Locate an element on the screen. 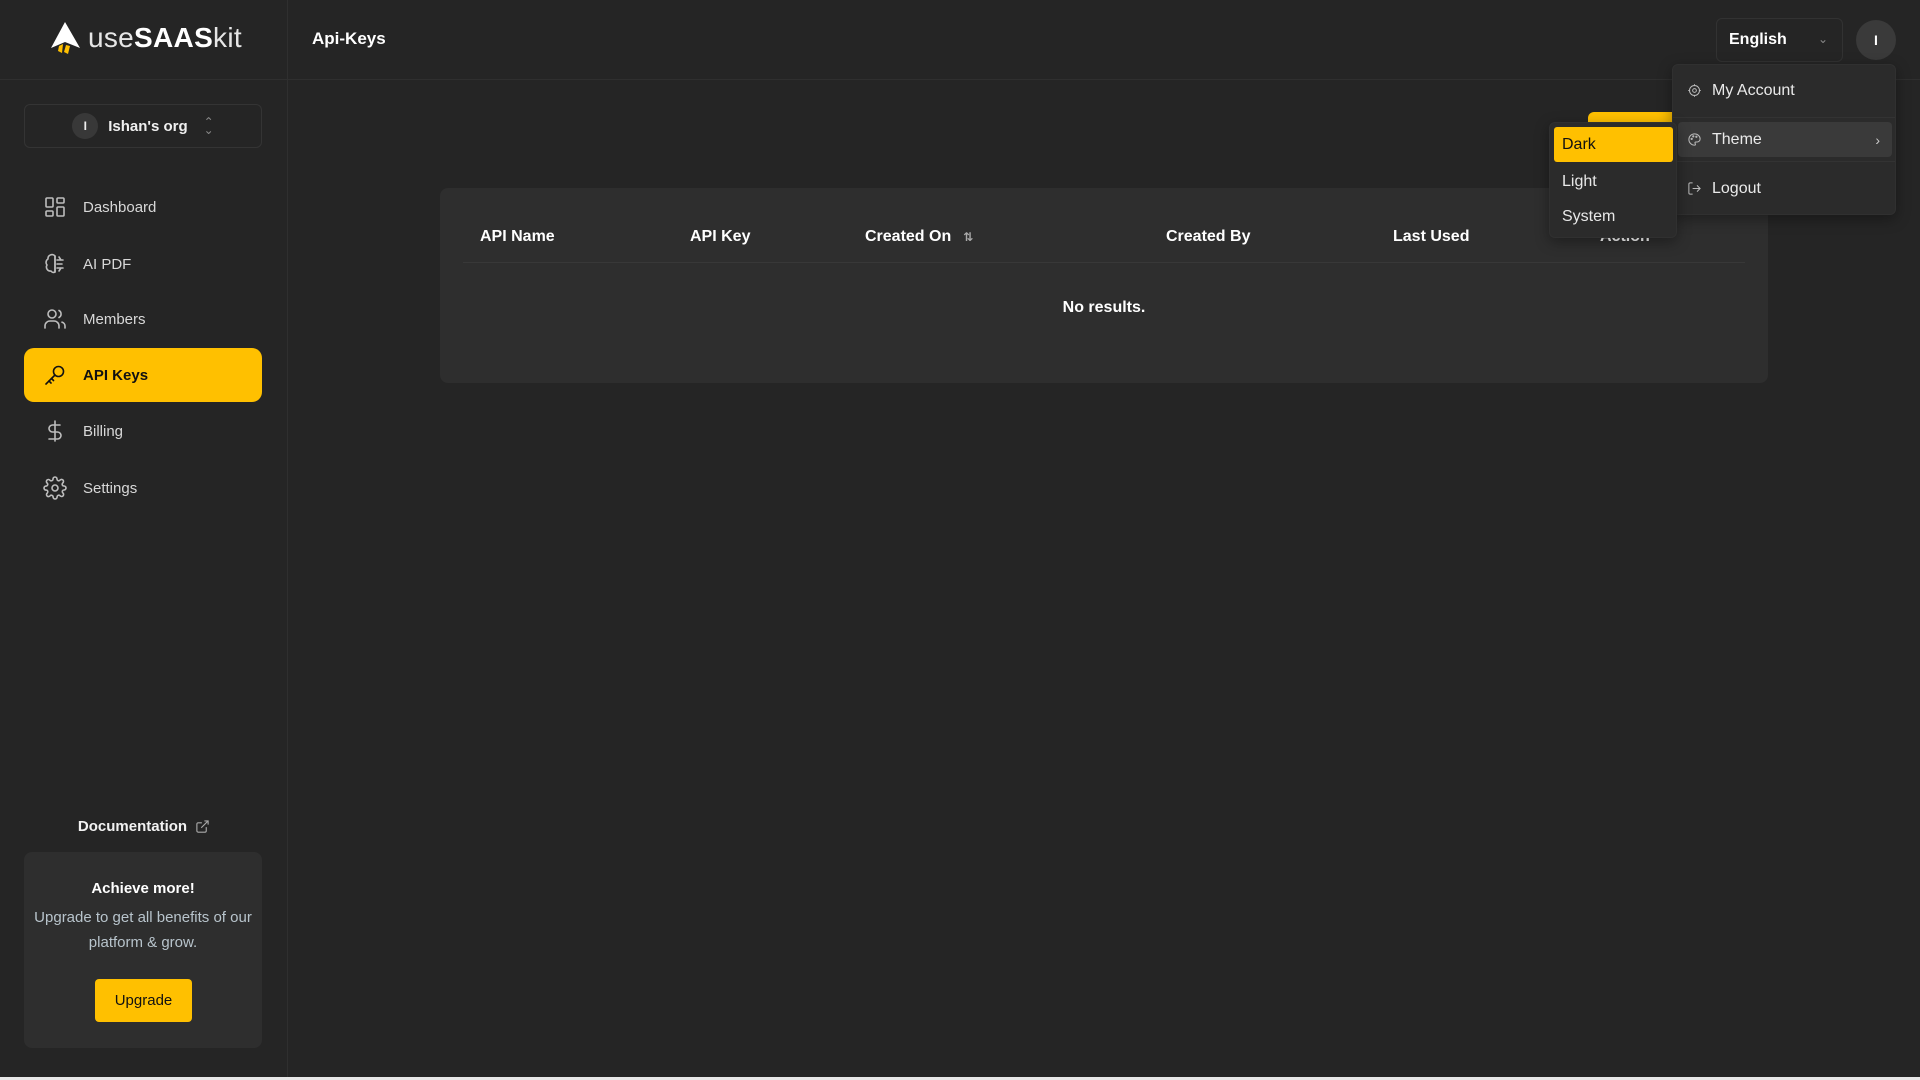 This screenshot has height=1080, width=1920. dollar-icon is located at coordinates (55, 431).